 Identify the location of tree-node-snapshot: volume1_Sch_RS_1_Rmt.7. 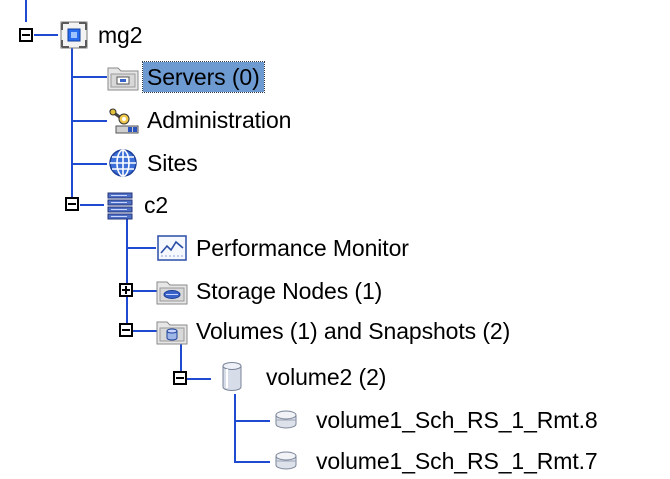
(436, 461).